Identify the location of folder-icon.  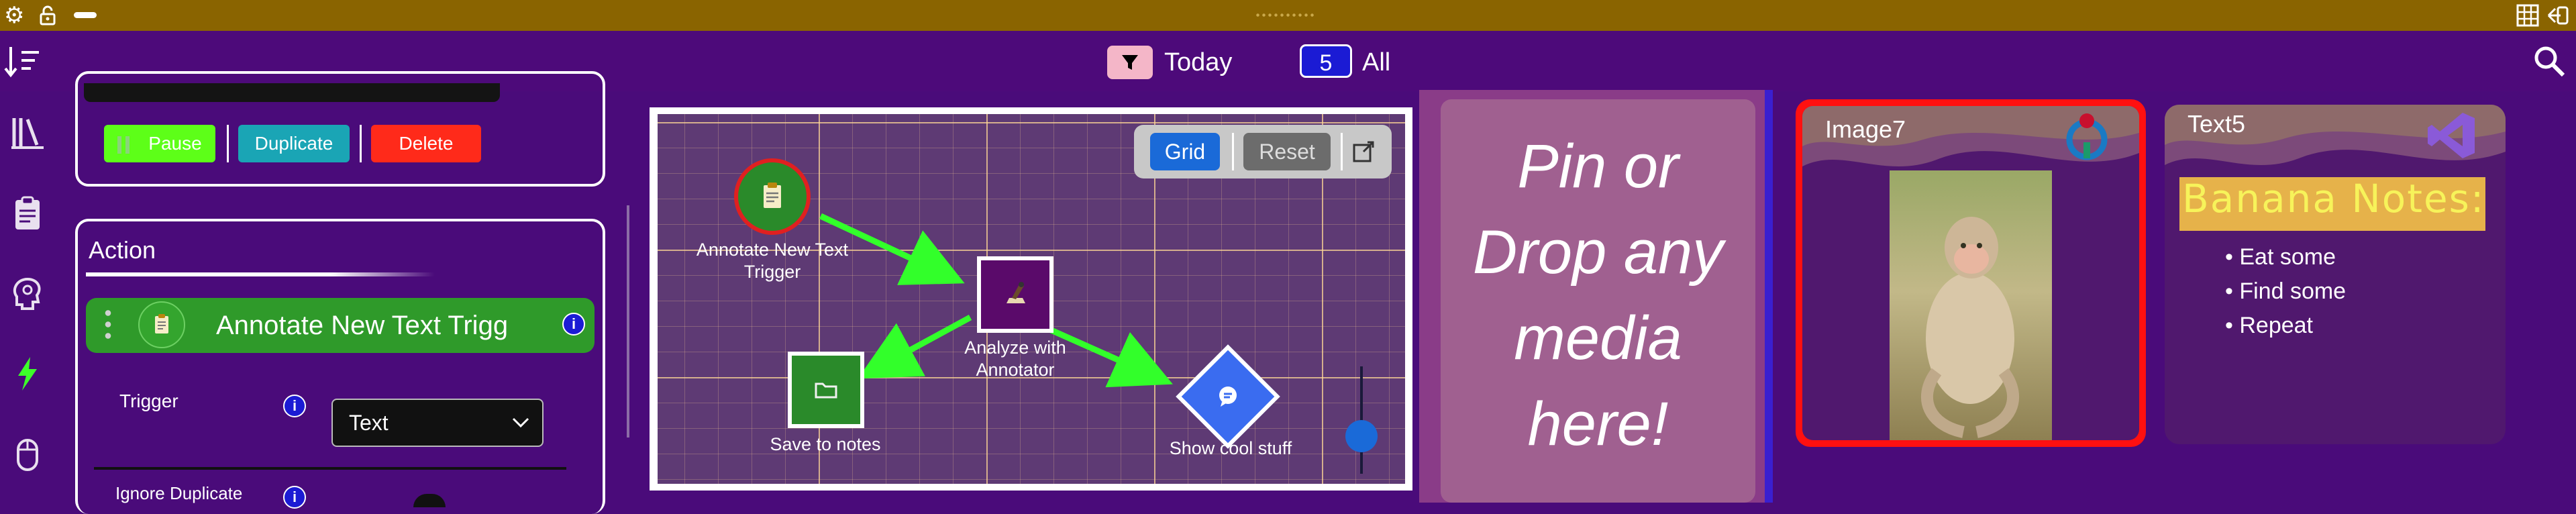
(826, 391).